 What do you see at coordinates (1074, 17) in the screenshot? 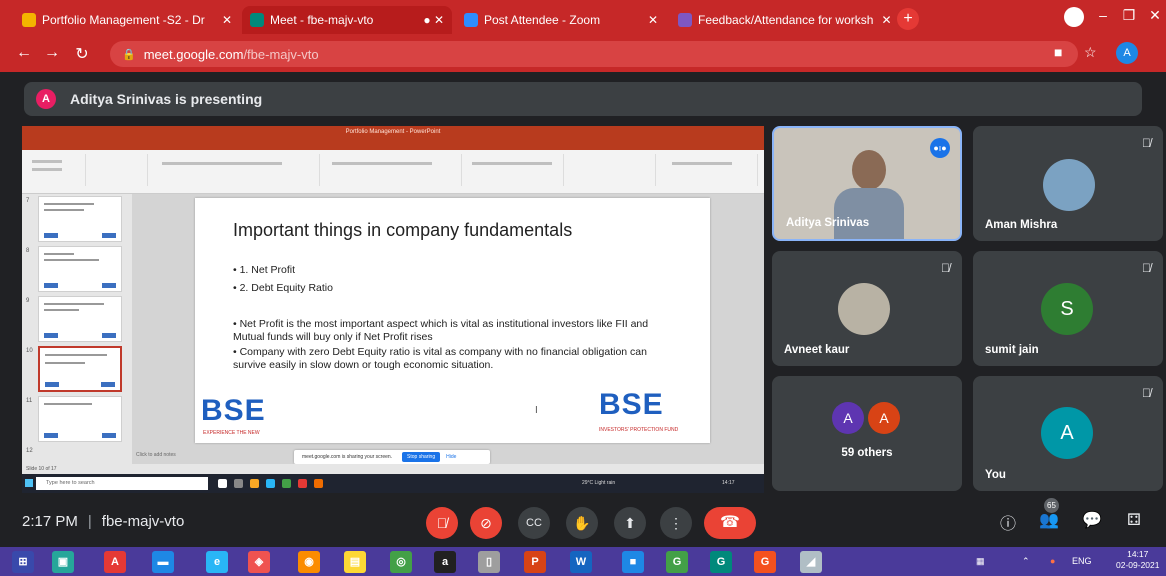
I see `tab-search-icon` at bounding box center [1074, 17].